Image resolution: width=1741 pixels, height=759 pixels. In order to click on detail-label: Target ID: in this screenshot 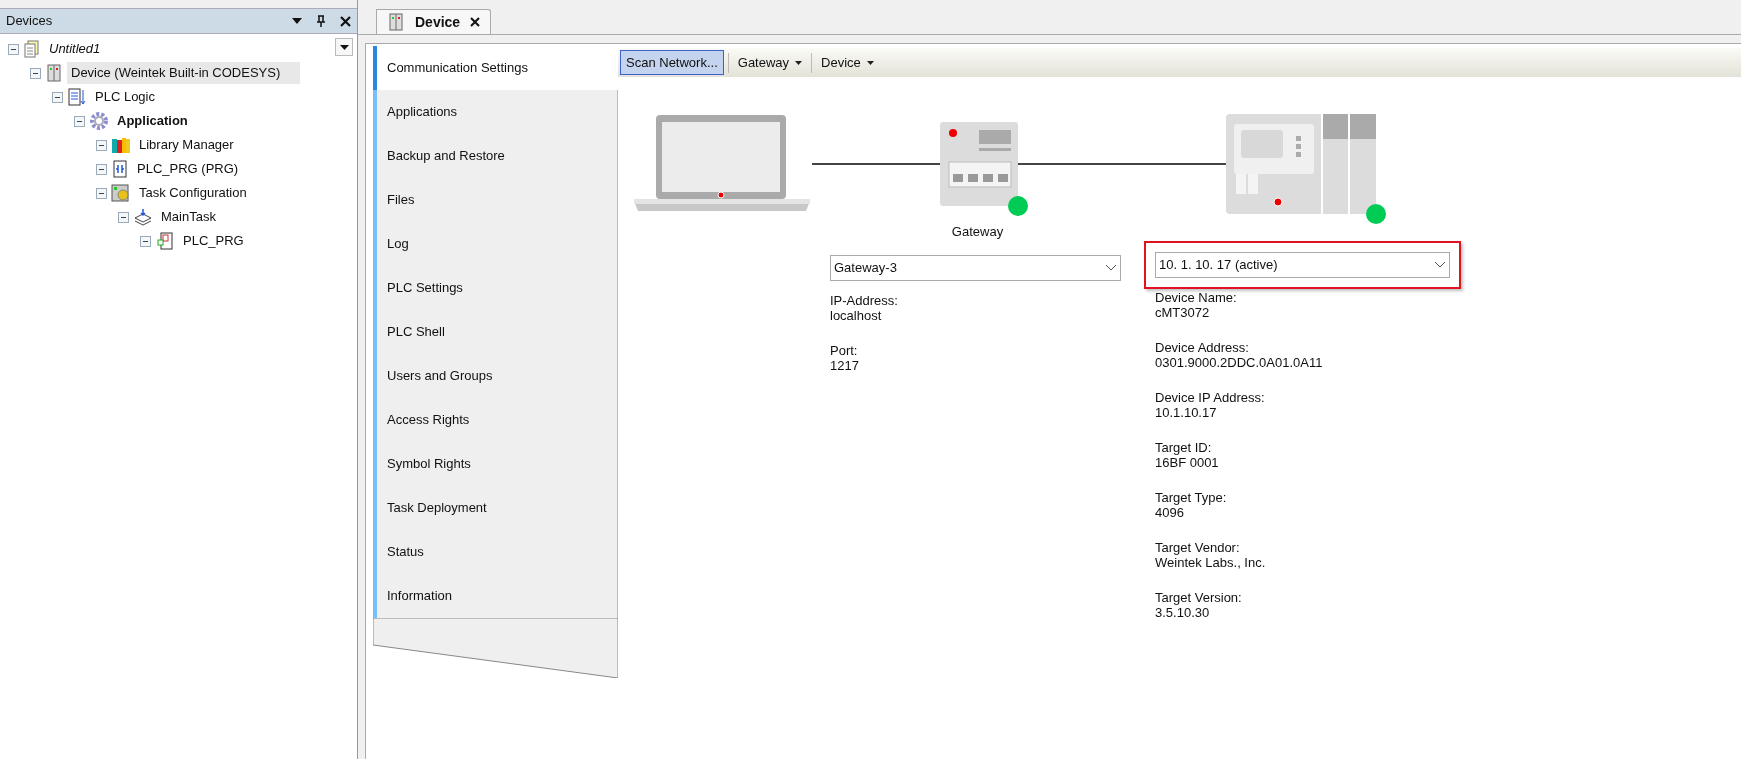, I will do `click(1184, 447)`.